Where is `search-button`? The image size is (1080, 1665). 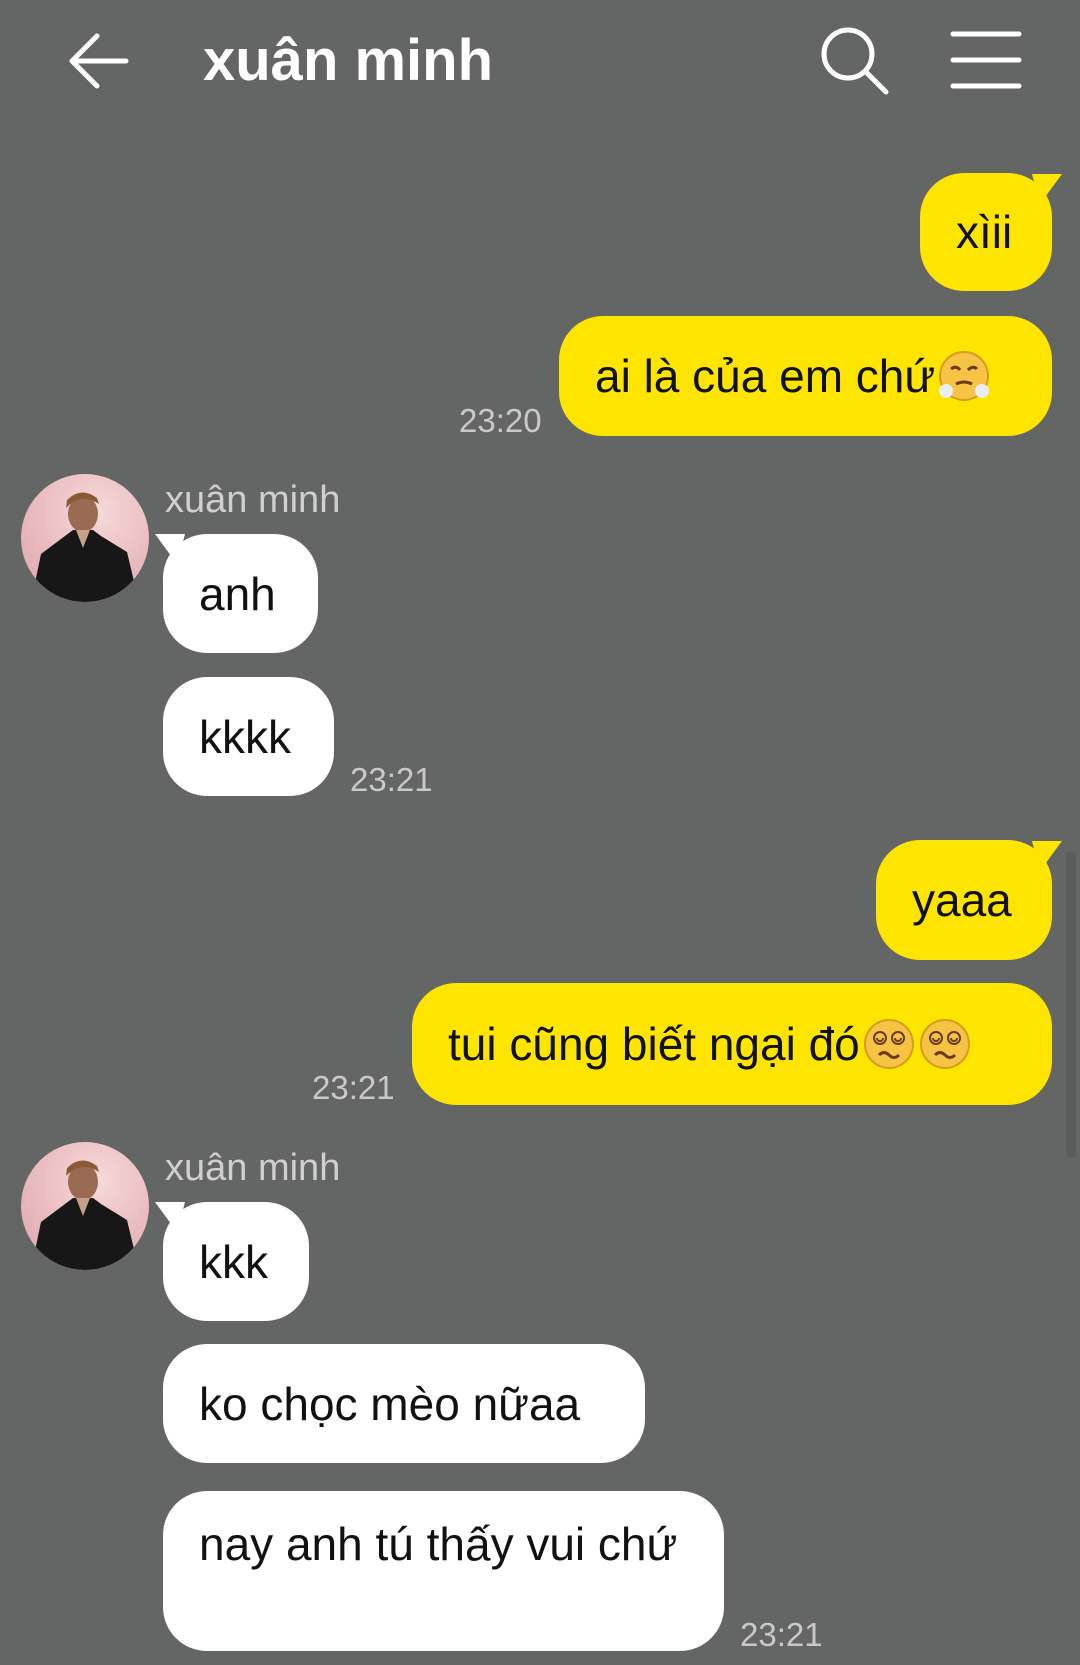
search-button is located at coordinates (855, 61).